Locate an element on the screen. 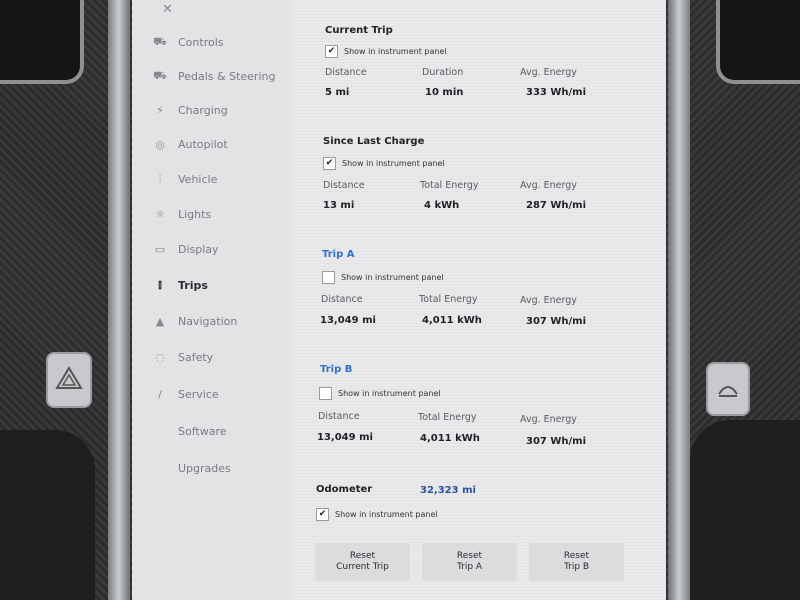 This screenshot has width=800, height=600. sidebar-item-autopilot: ◎ Autopilot is located at coordinates (222, 144).